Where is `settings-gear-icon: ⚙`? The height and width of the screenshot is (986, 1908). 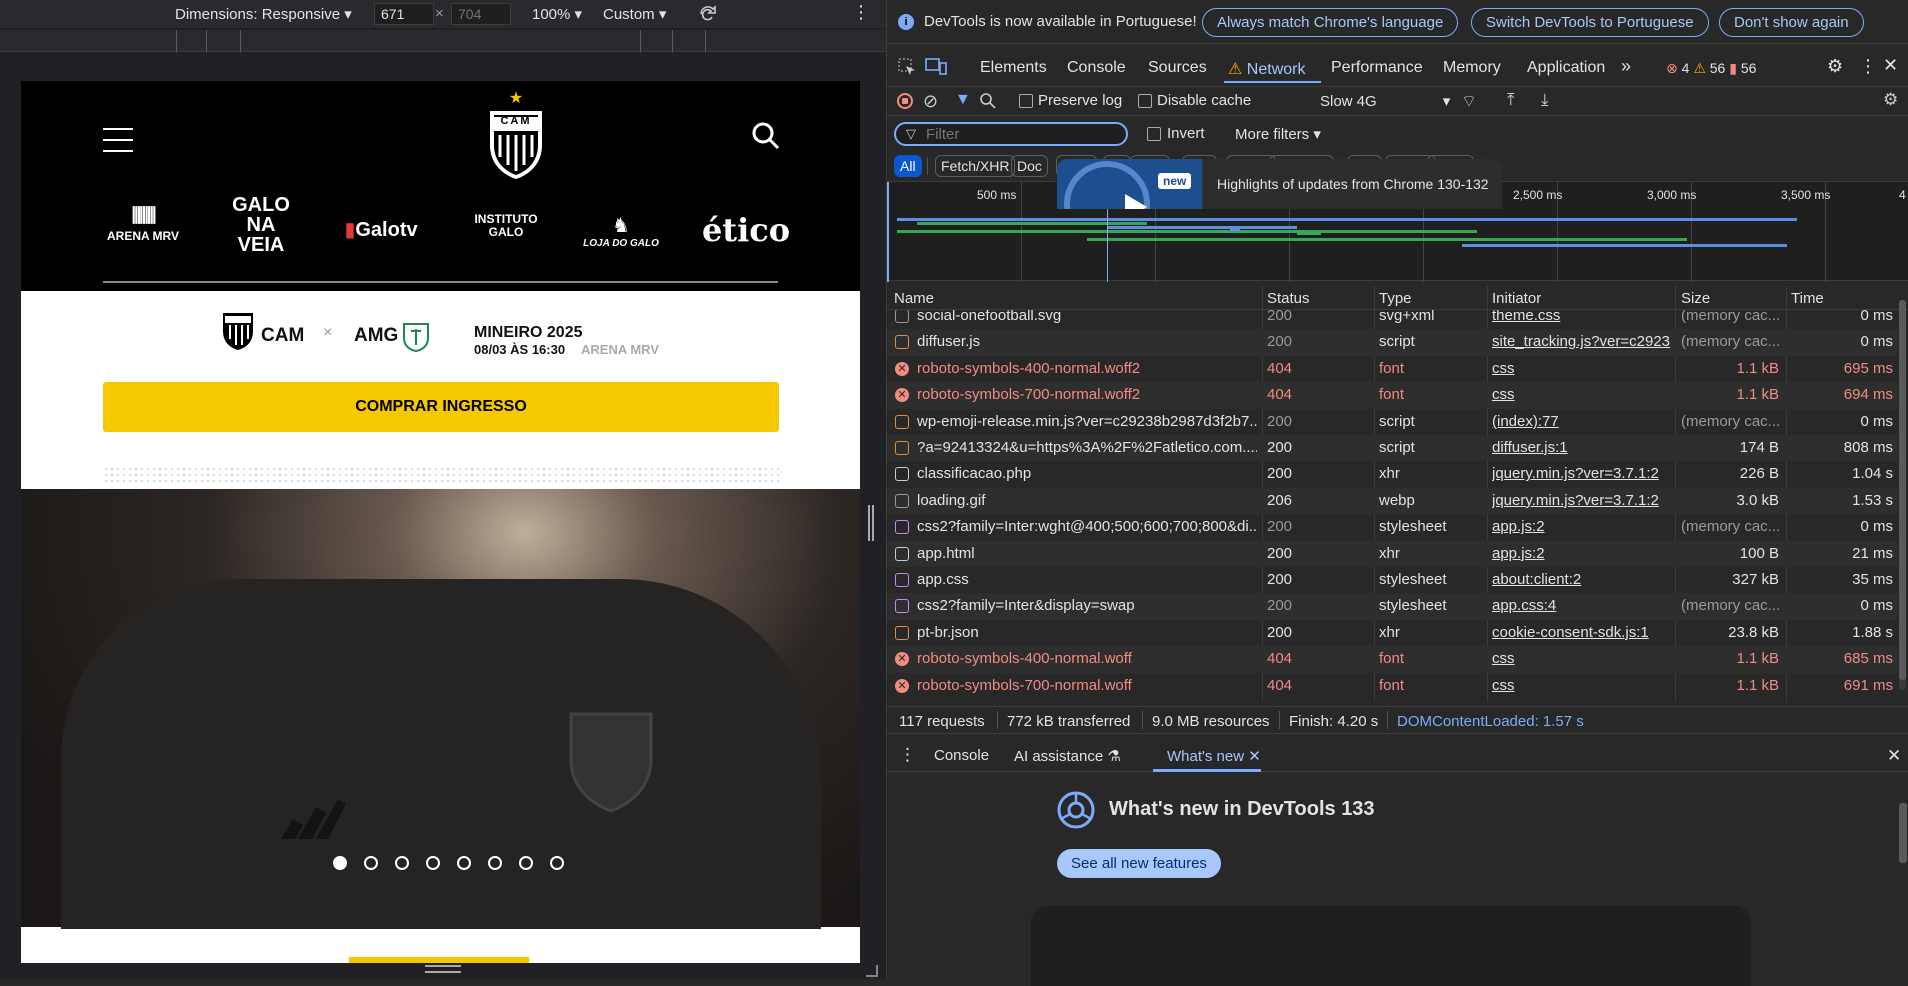 settings-gear-icon: ⚙ is located at coordinates (1835, 66).